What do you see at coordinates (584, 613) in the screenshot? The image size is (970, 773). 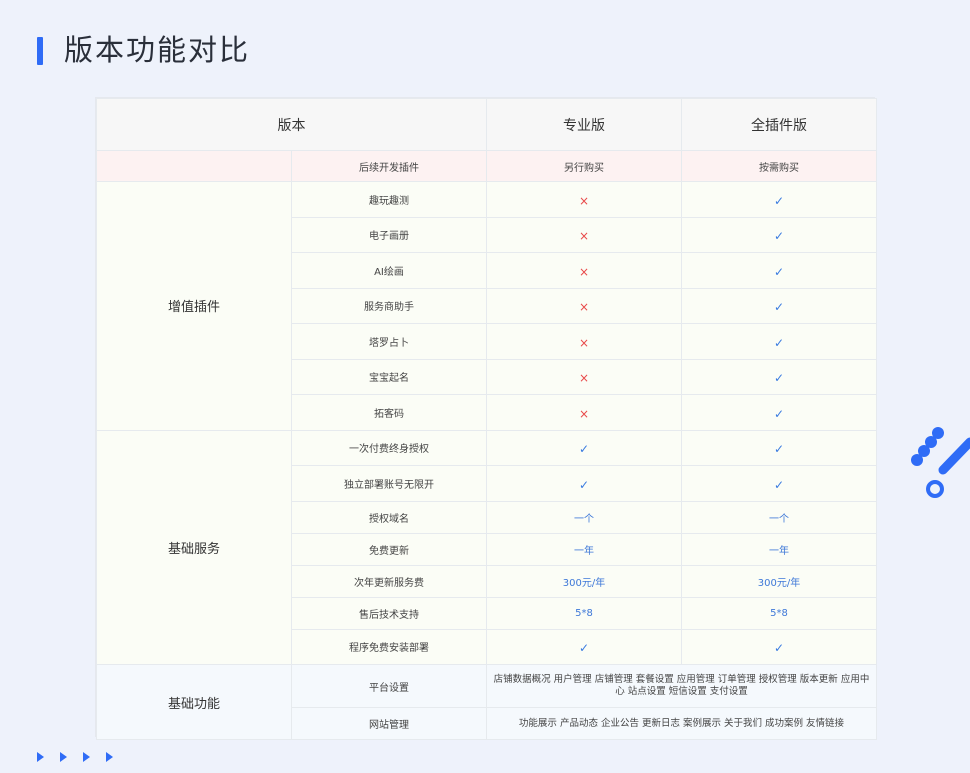 I see `pro-value: 5*8` at bounding box center [584, 613].